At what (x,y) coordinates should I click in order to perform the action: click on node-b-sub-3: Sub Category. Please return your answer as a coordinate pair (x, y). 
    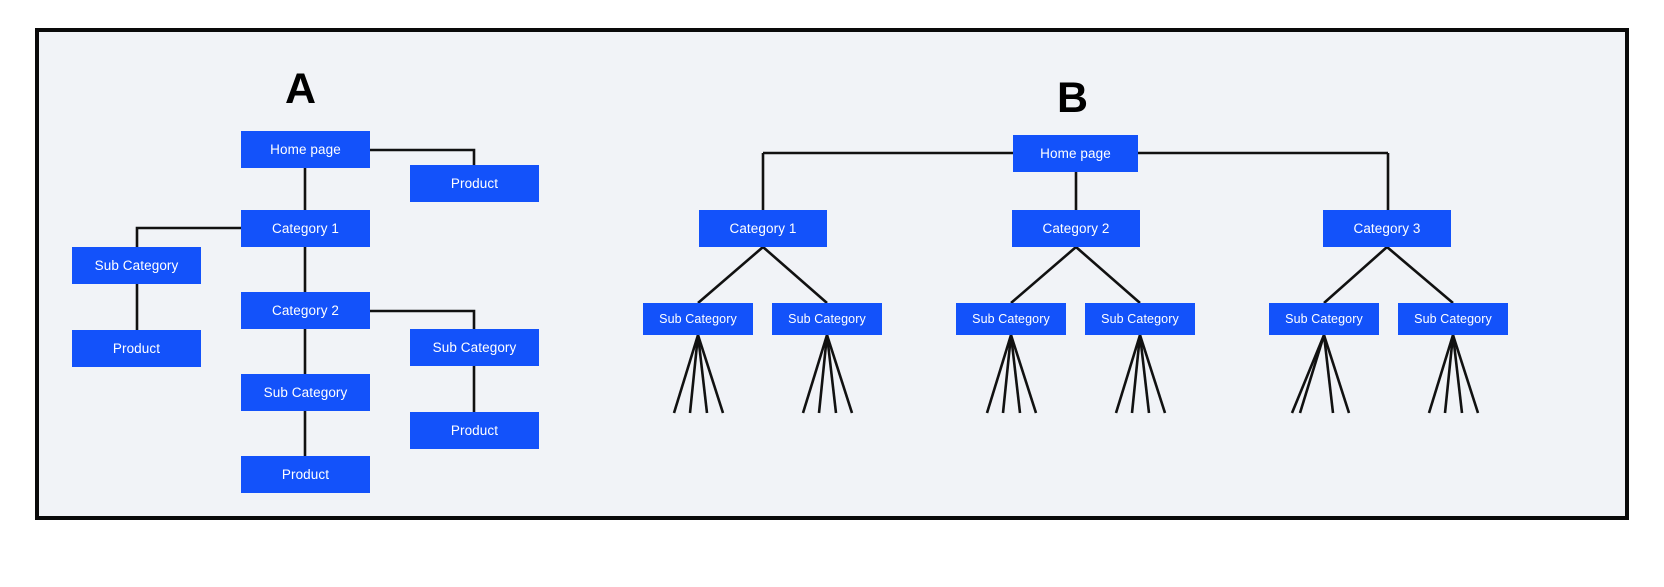
    Looking at the image, I should click on (1011, 319).